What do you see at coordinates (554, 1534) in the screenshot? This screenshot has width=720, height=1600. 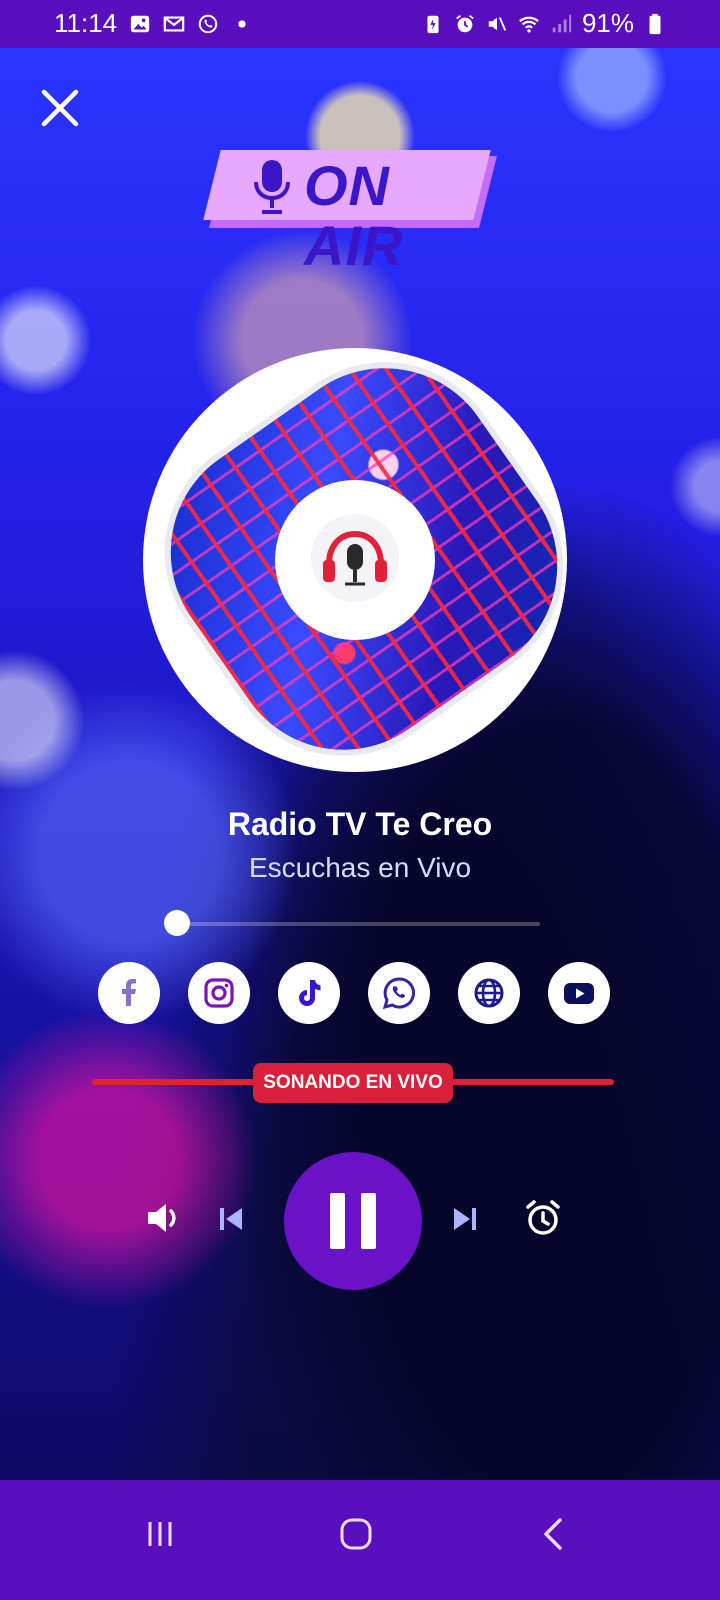 I see `back-icon` at bounding box center [554, 1534].